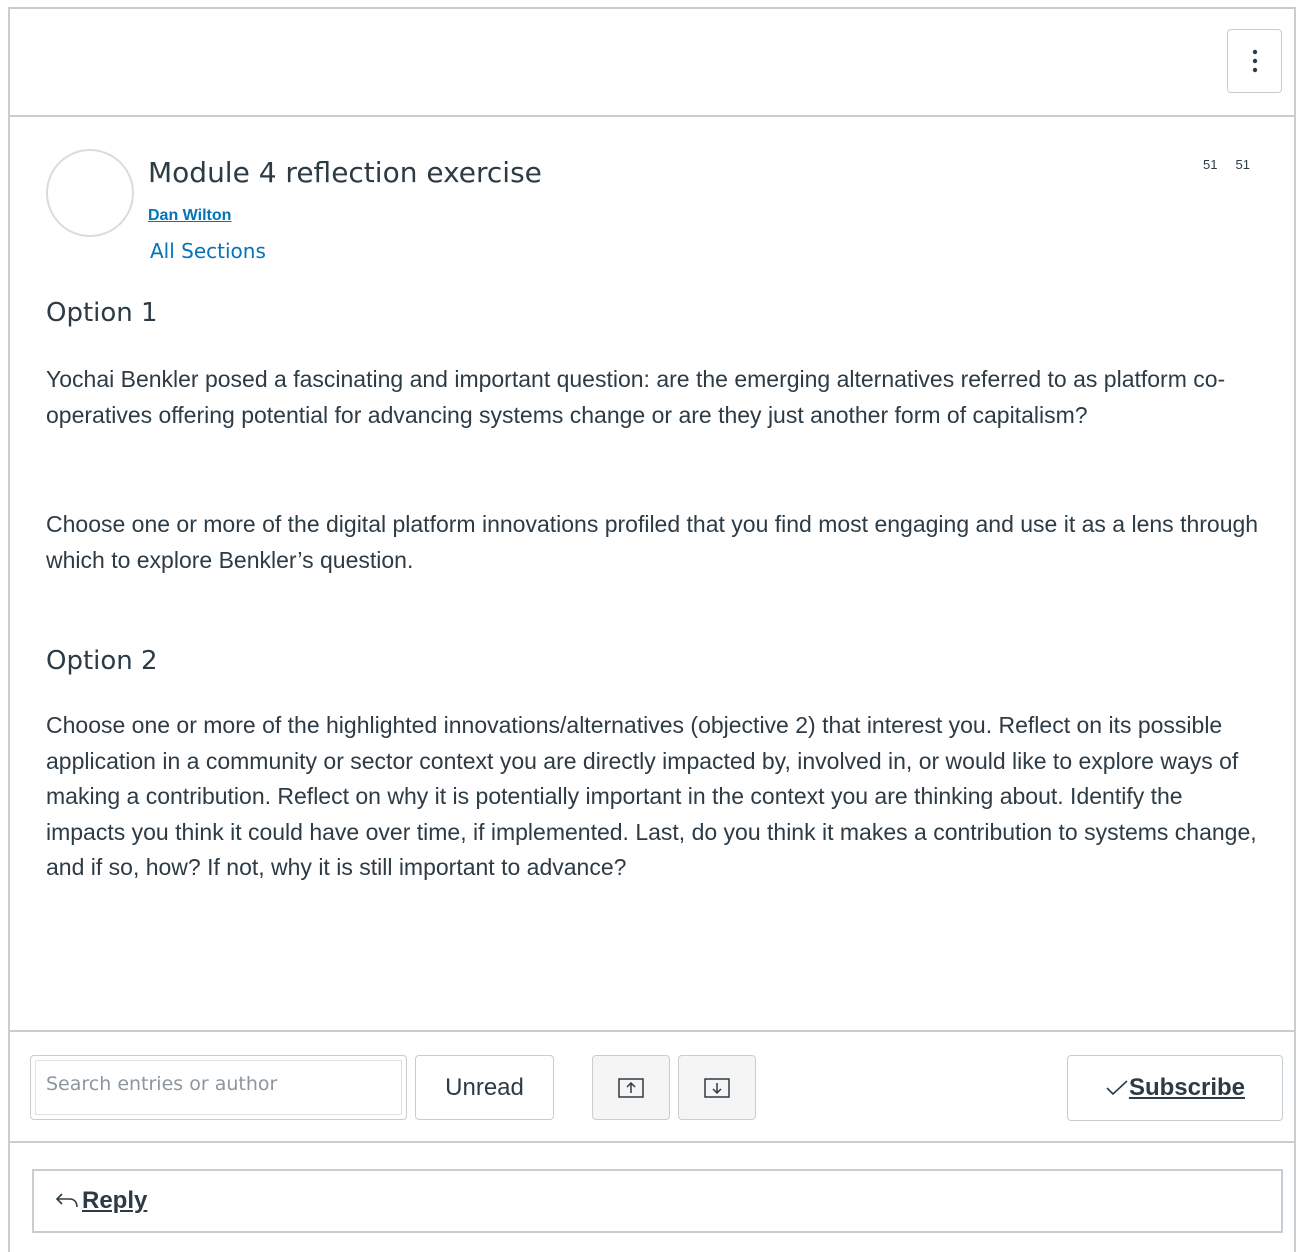 Image resolution: width=1304 pixels, height=1252 pixels. I want to click on search-input, so click(218, 1087).